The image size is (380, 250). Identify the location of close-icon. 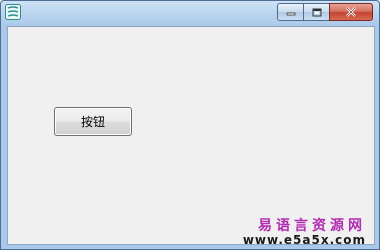
(351, 12).